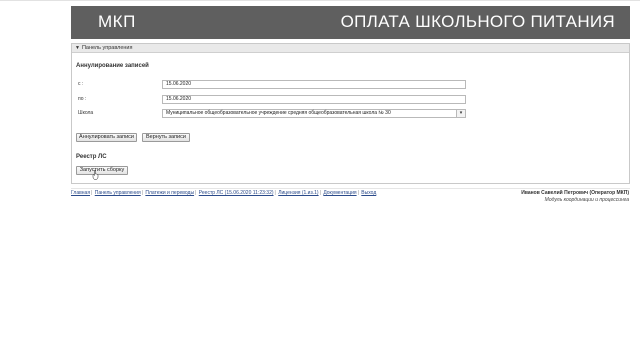 This screenshot has height=360, width=640. I want to click on footer-link-logout: Выход, so click(368, 193).